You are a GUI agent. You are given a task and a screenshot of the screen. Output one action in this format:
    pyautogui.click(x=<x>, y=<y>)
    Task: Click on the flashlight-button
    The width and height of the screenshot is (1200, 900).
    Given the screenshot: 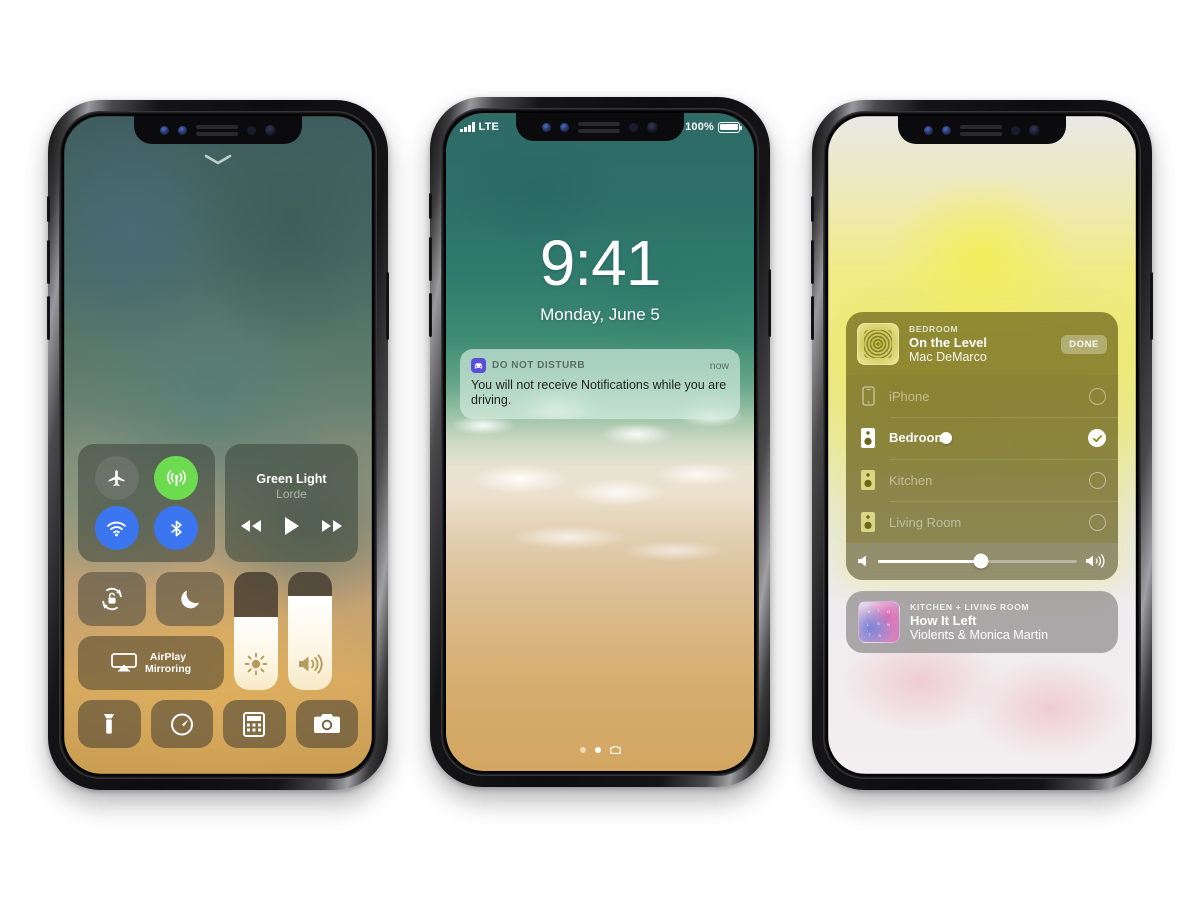 What is the action you would take?
    pyautogui.click(x=109, y=724)
    